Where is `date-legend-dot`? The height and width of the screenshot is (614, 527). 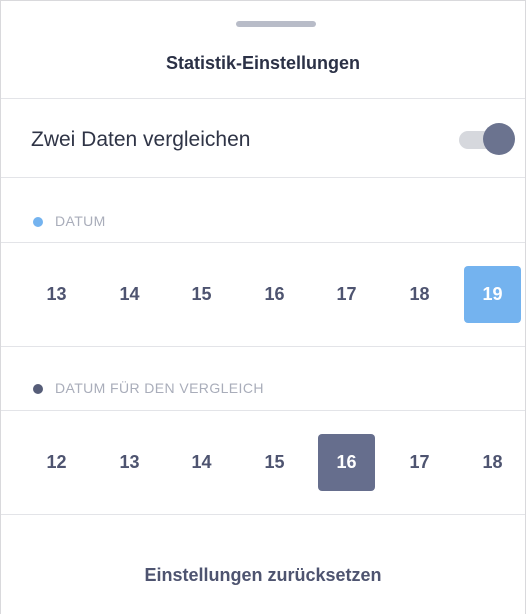 date-legend-dot is located at coordinates (38, 222).